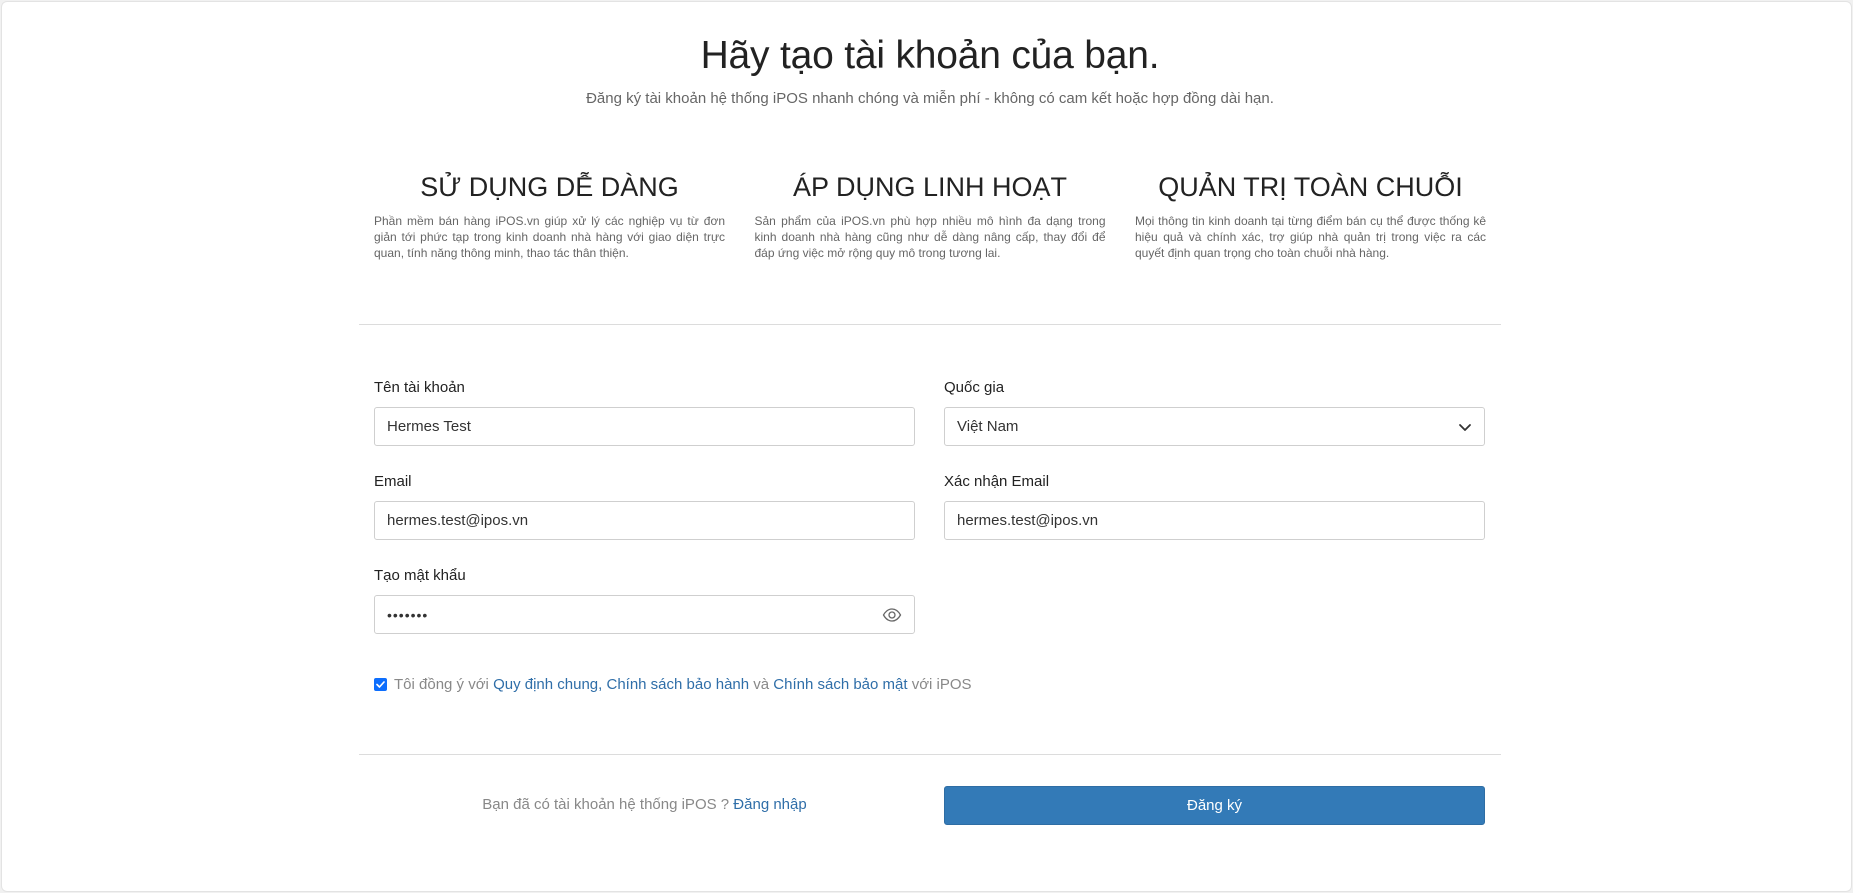  Describe the element at coordinates (606, 804) in the screenshot. I see `have-account-text: Bạn đã có tài khoản hệ thống iPOS ?` at that location.